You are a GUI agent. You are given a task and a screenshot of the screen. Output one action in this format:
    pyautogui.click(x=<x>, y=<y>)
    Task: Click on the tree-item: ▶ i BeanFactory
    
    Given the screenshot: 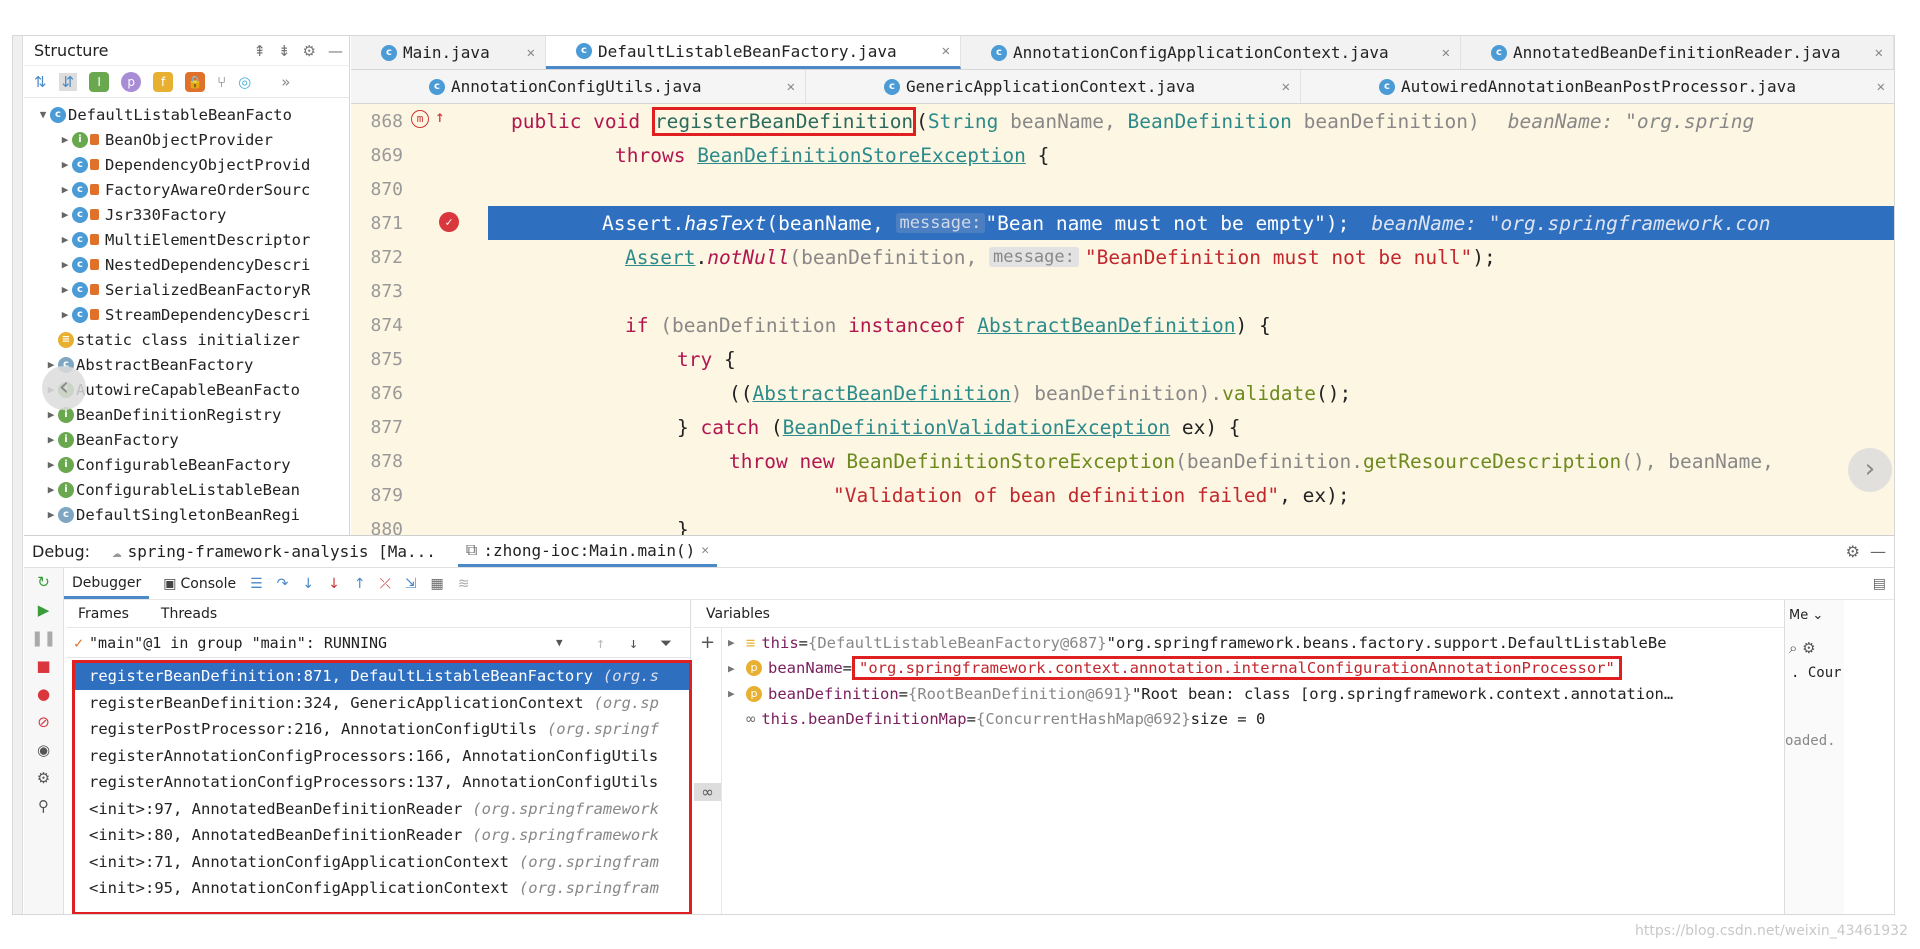 What is the action you would take?
    pyautogui.click(x=186, y=439)
    